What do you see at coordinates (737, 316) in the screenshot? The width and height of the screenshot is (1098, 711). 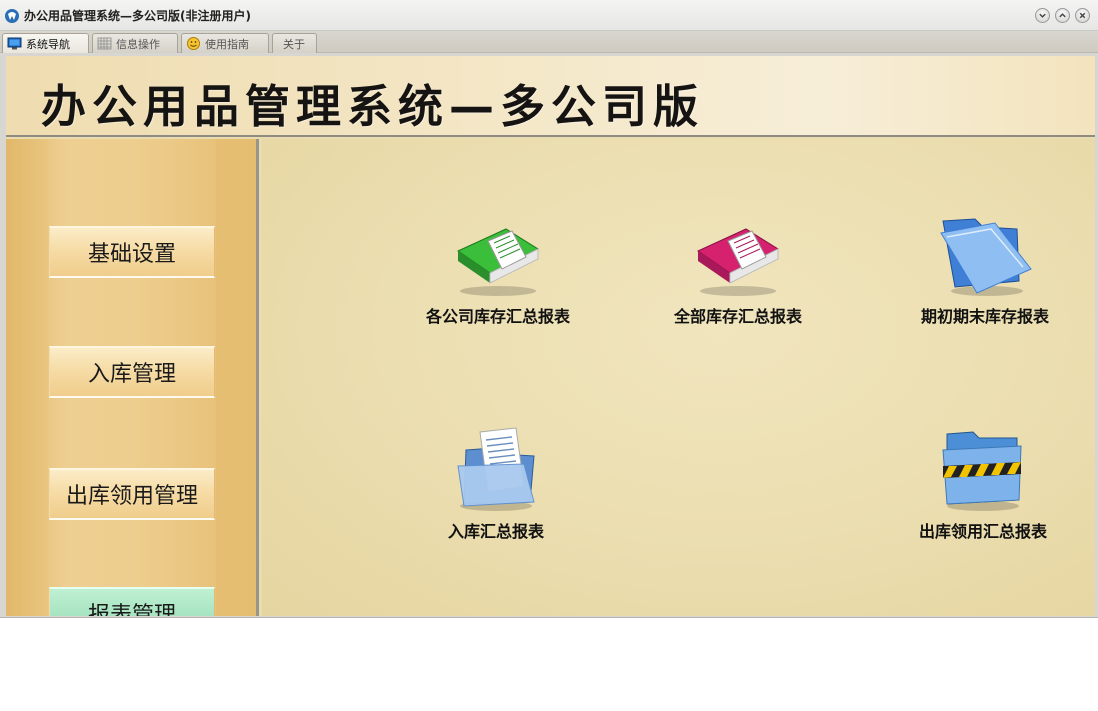 I see `tile-label: 全部库存汇总报表` at bounding box center [737, 316].